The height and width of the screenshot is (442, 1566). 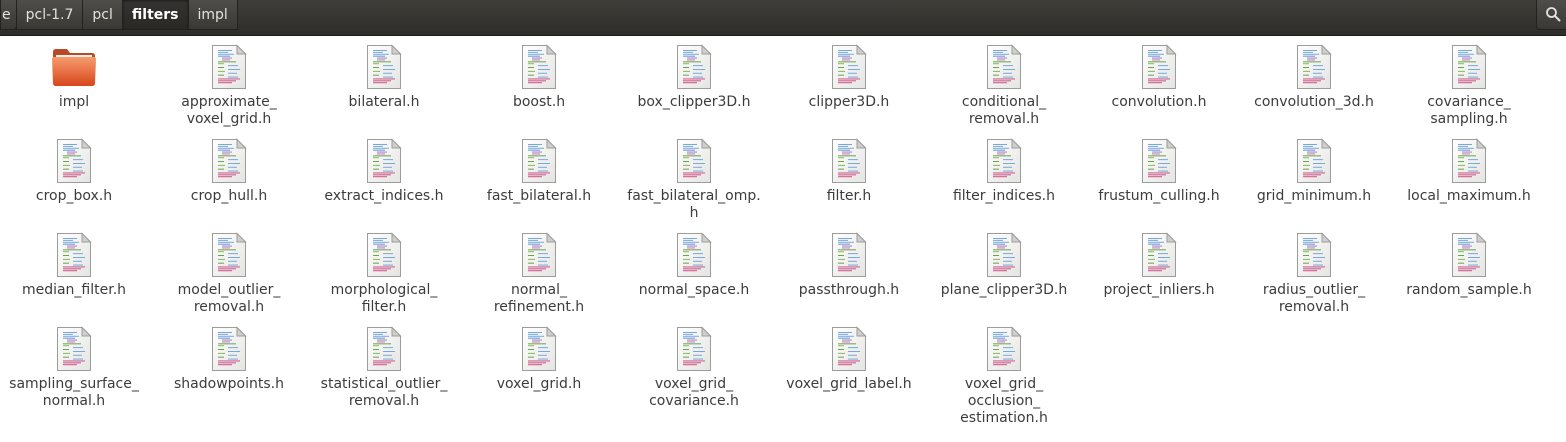 I want to click on file-item-bilateral-h: bilateral.h, so click(x=384, y=81).